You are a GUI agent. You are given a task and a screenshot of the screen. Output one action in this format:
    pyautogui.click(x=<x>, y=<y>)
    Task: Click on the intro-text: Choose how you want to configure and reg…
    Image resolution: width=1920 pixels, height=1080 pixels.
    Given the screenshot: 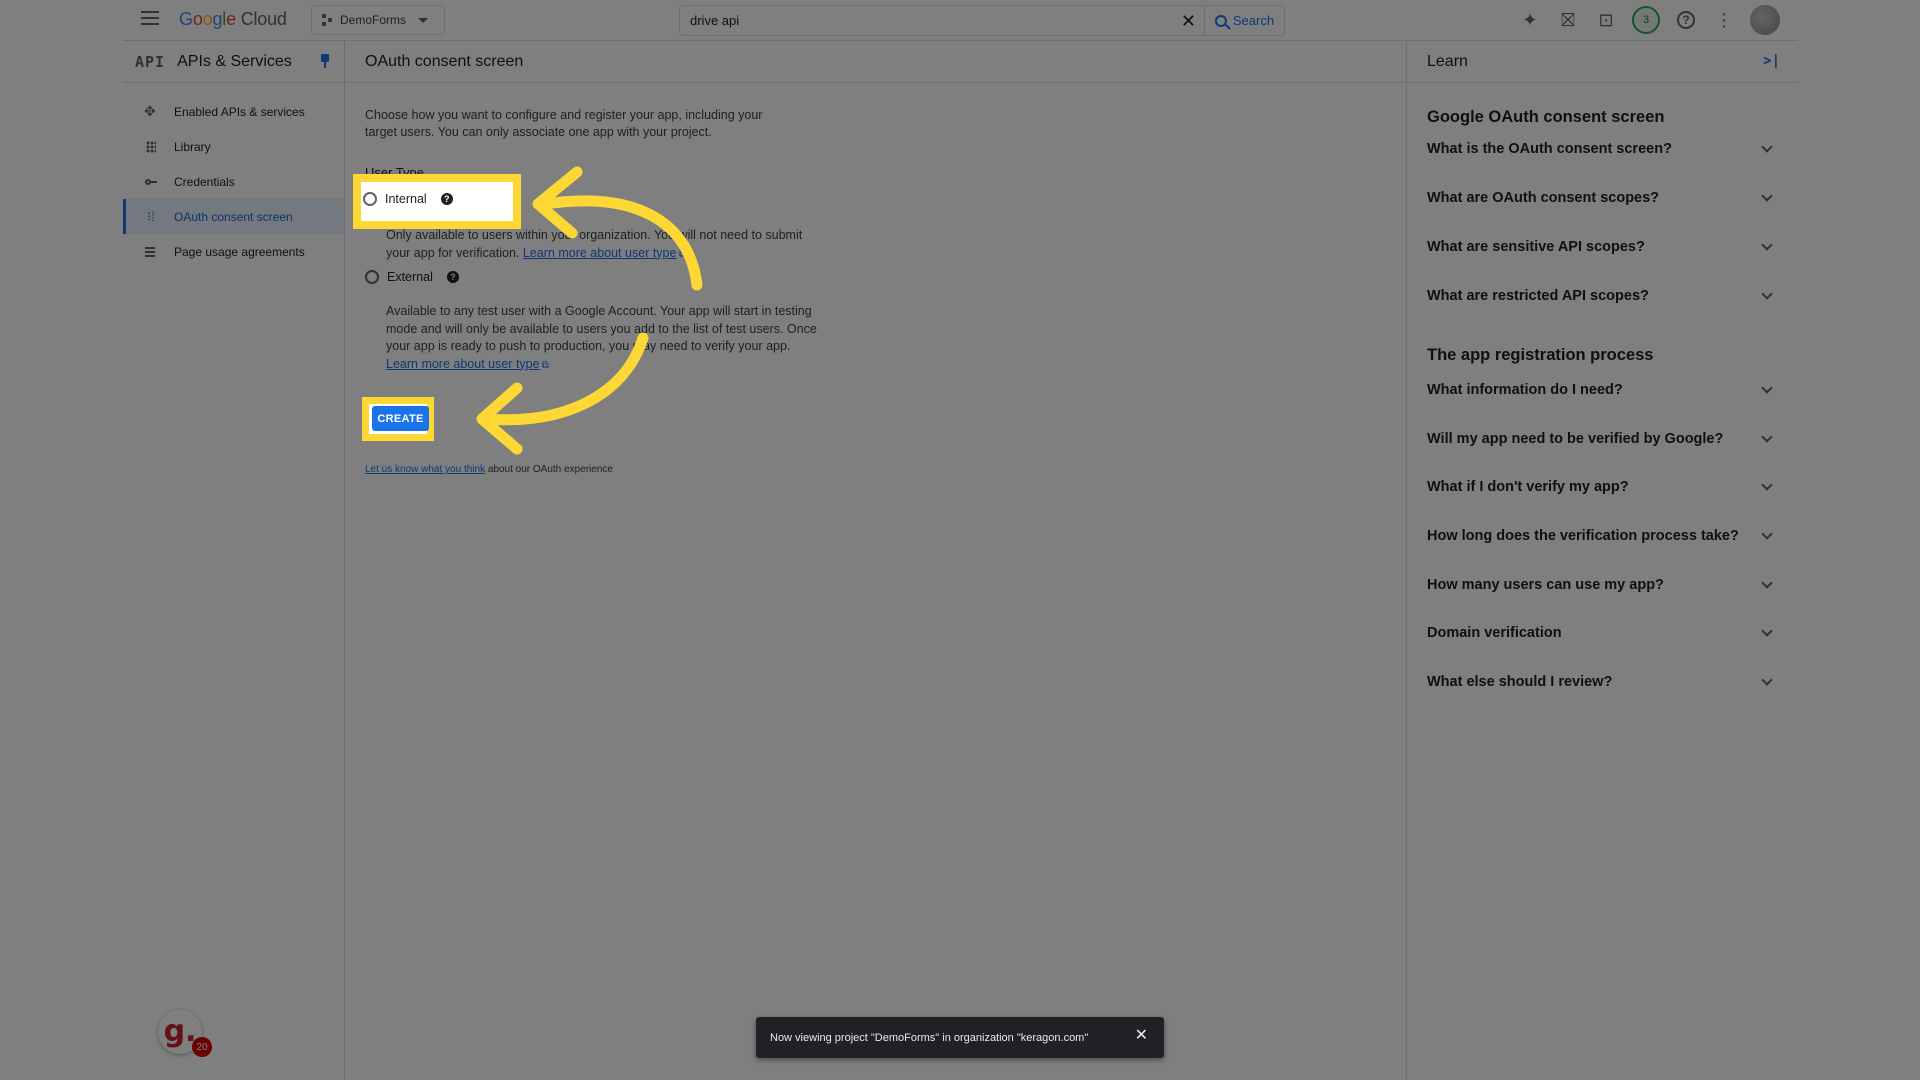 What is the action you would take?
    pyautogui.click(x=564, y=123)
    